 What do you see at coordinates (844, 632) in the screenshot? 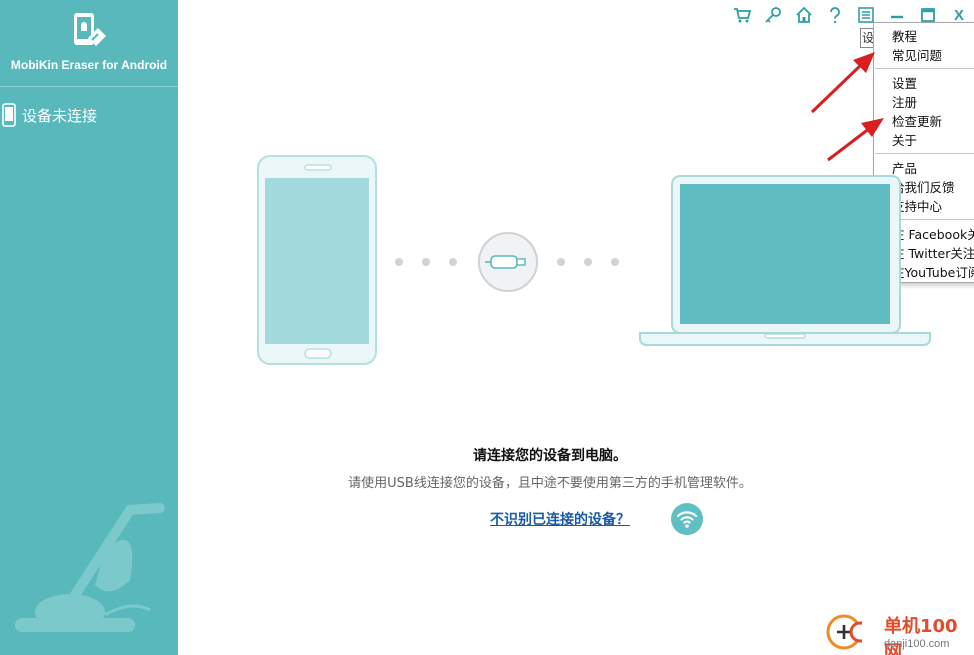
I see `watermark-logo-icon` at bounding box center [844, 632].